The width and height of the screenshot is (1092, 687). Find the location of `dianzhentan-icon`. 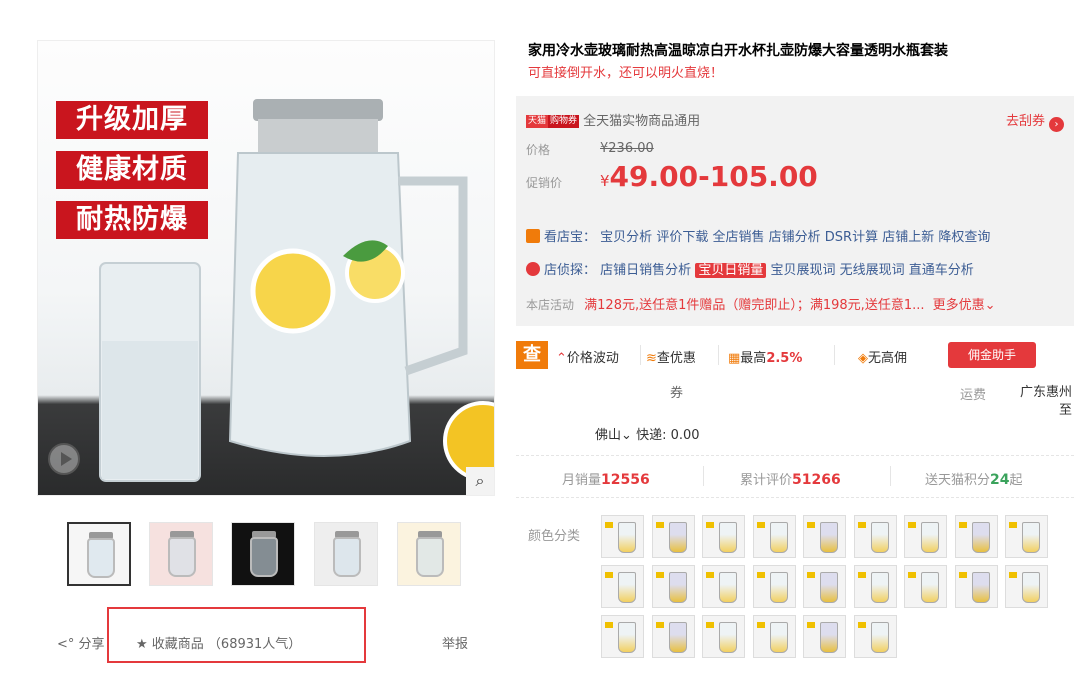

dianzhentan-icon is located at coordinates (533, 269).